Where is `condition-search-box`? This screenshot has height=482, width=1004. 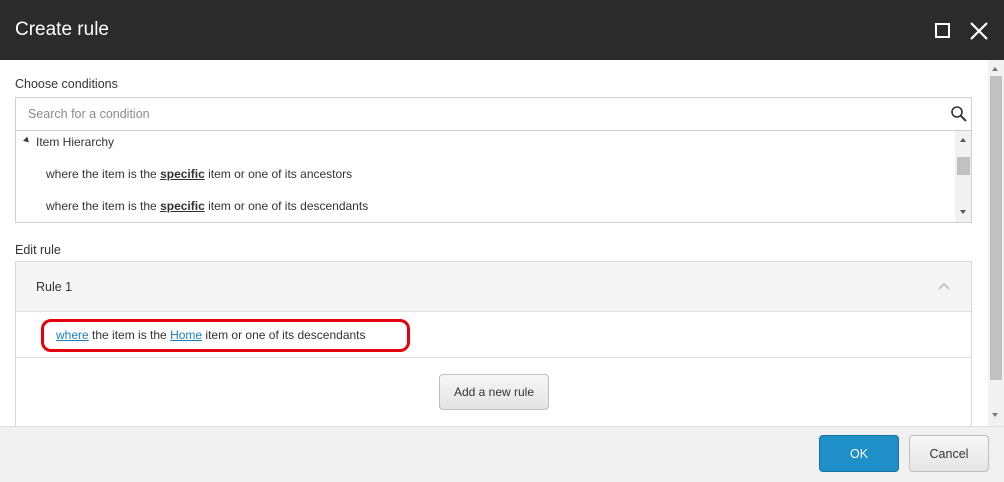 condition-search-box is located at coordinates (493, 114).